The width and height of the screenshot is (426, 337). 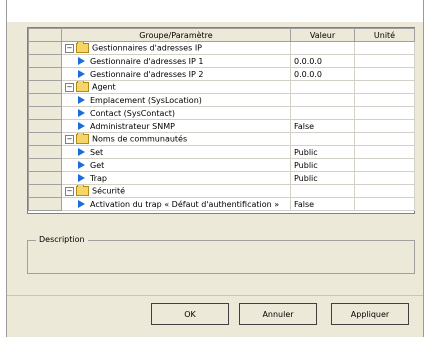 I want to click on folder-row: − Noms de communautés, so click(x=221, y=139).